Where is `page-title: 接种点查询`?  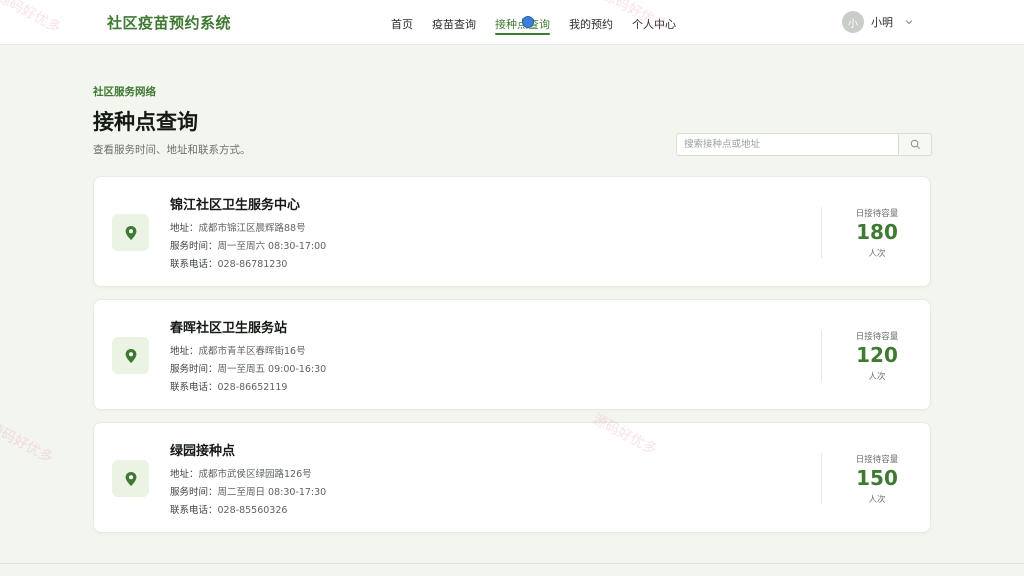
page-title: 接种点查询 is located at coordinates (145, 122).